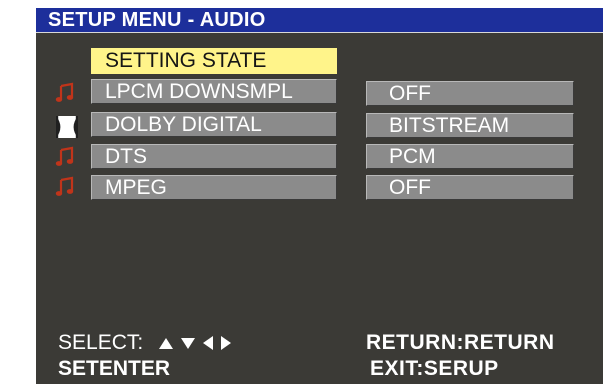  Describe the element at coordinates (67, 127) in the screenshot. I see `dolby-icon` at that location.